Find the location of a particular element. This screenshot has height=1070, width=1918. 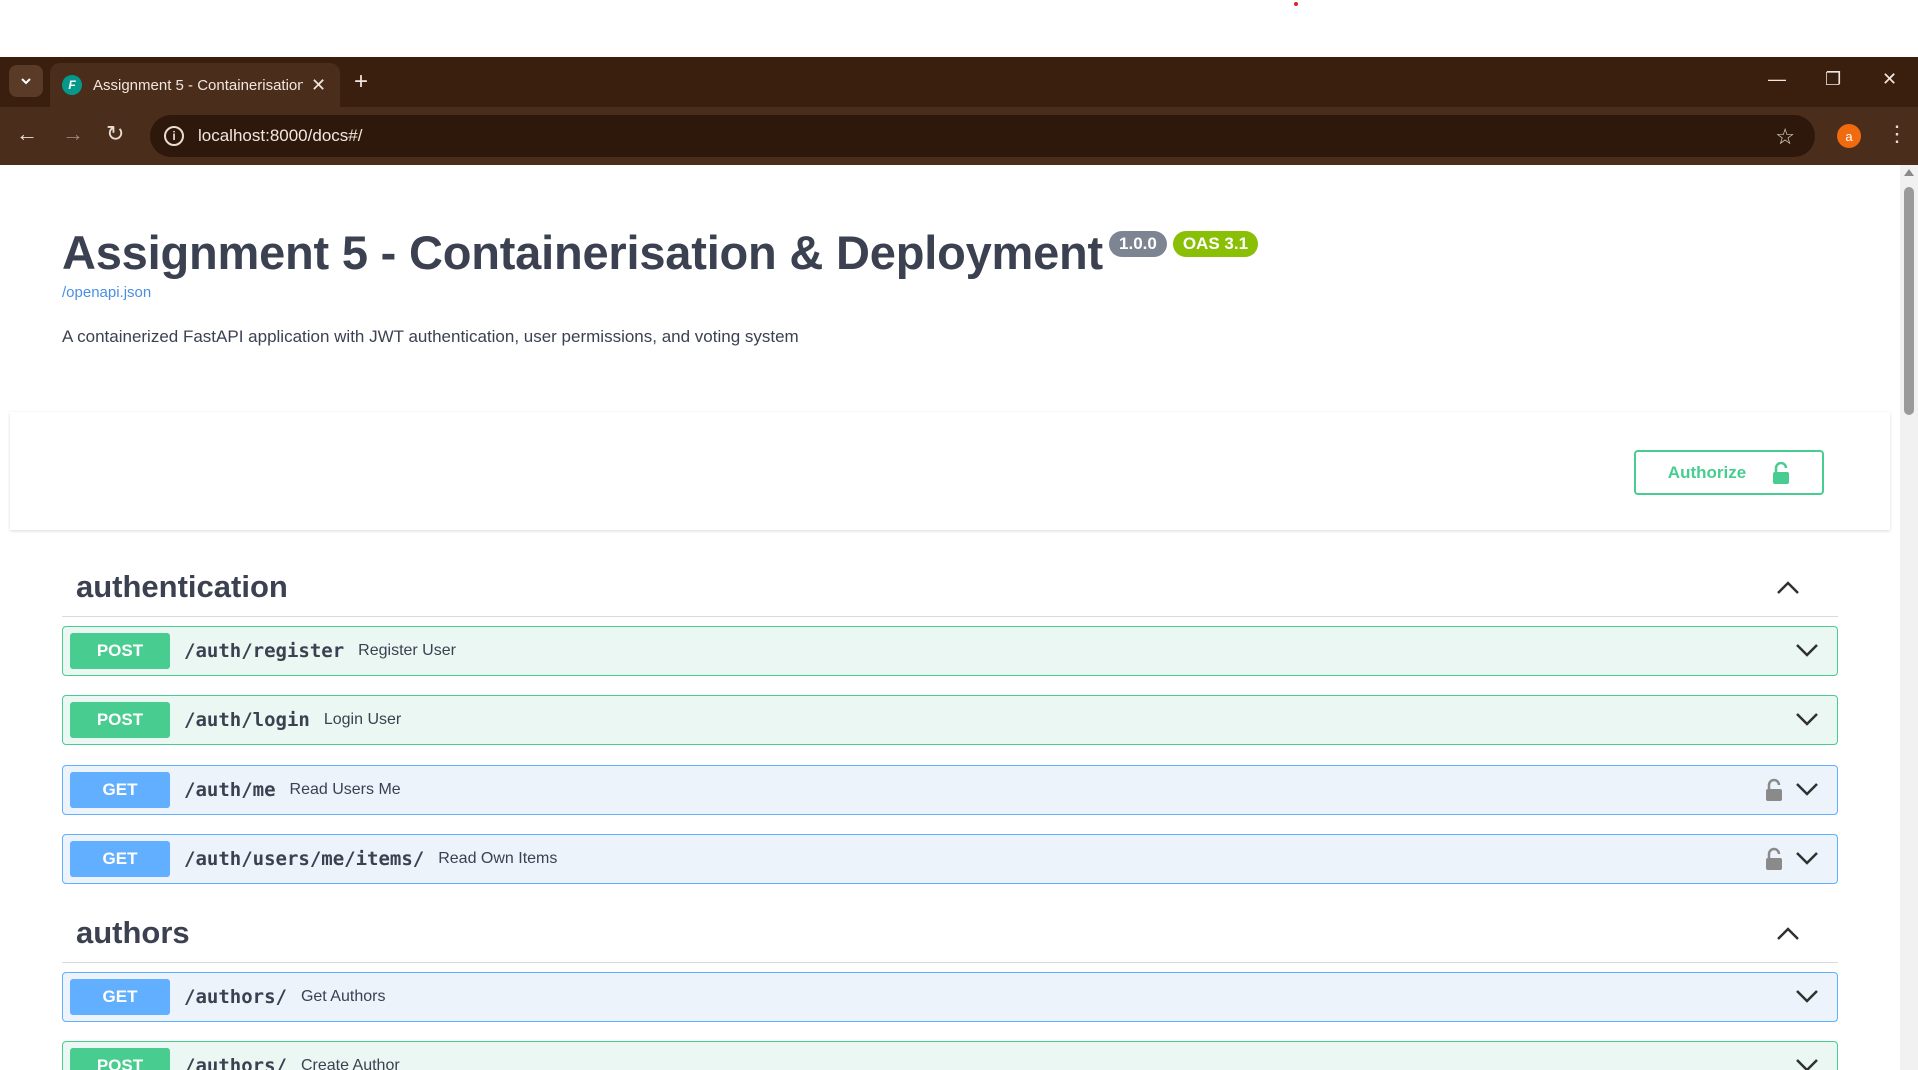

operation-path: /auth/register is located at coordinates (264, 651).